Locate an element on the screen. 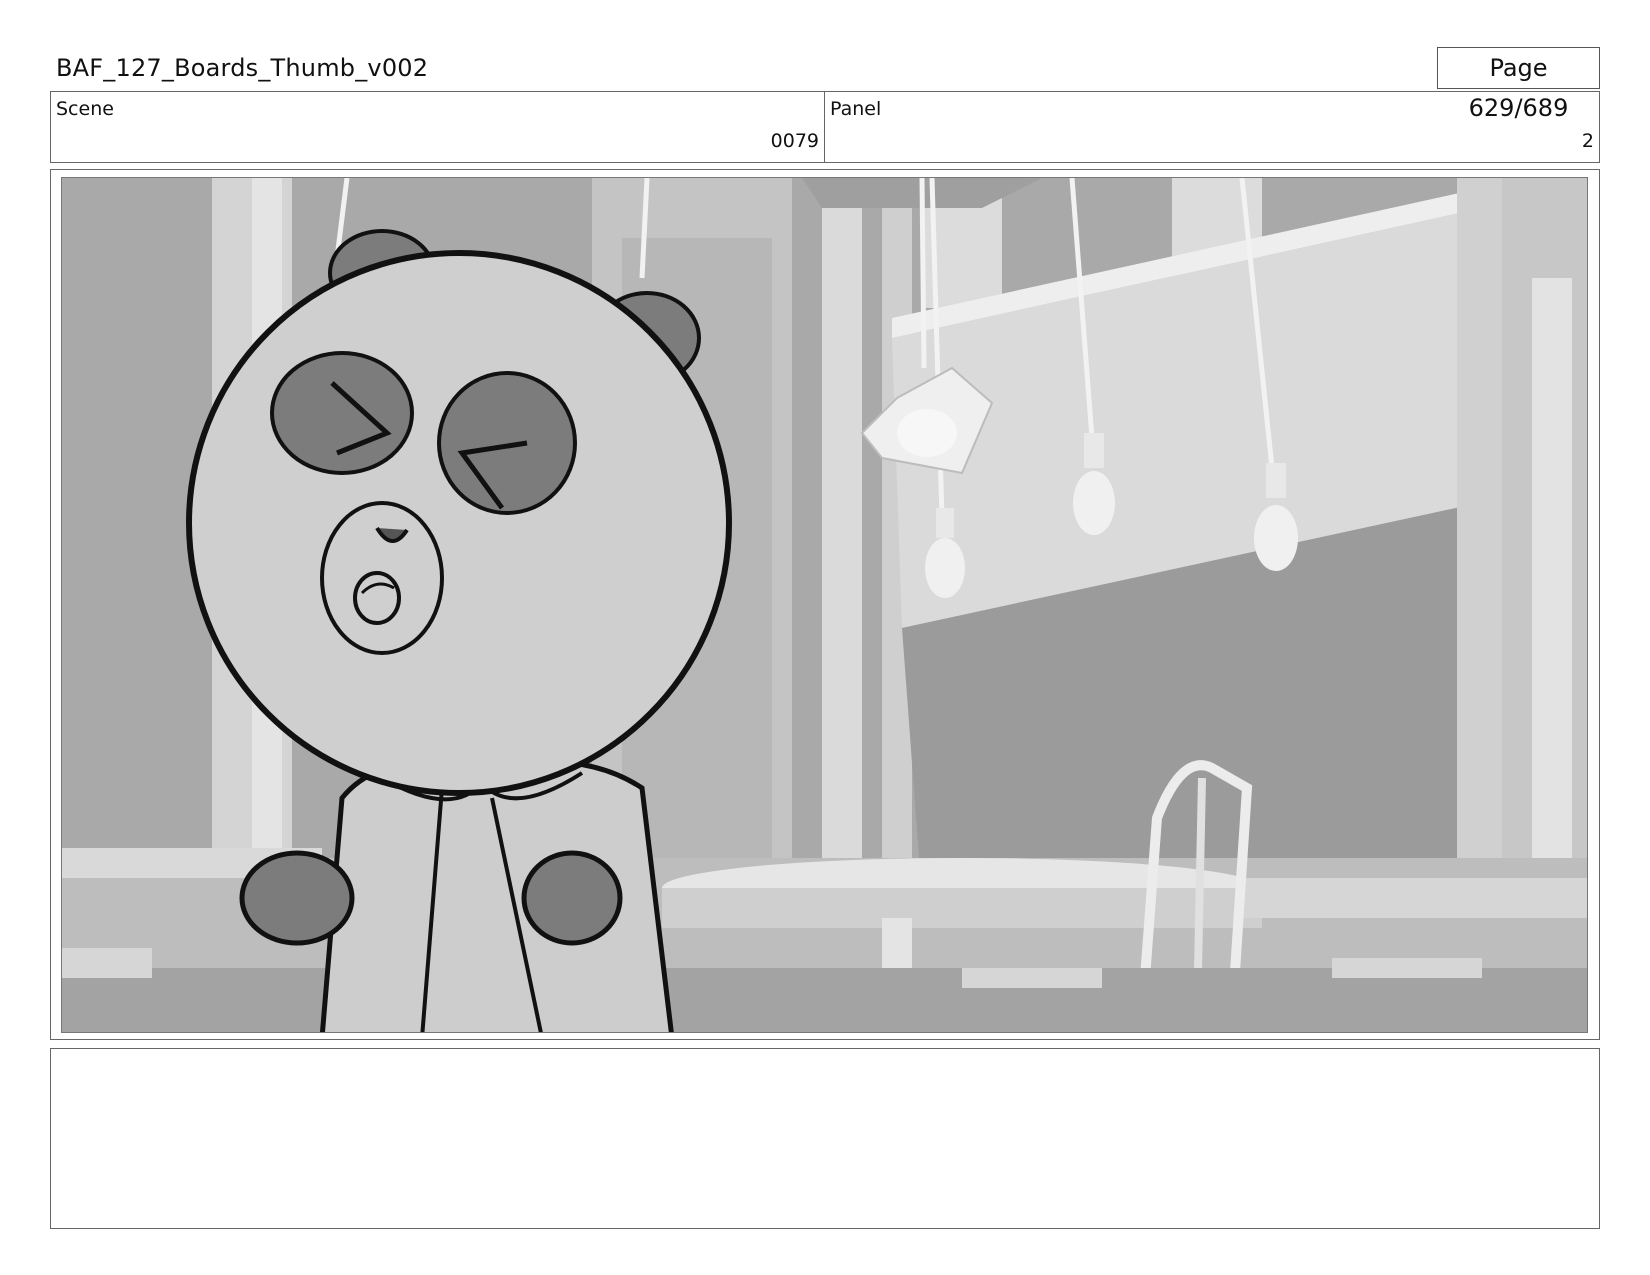  scene-cell: Scene 0079 is located at coordinates (438, 127).